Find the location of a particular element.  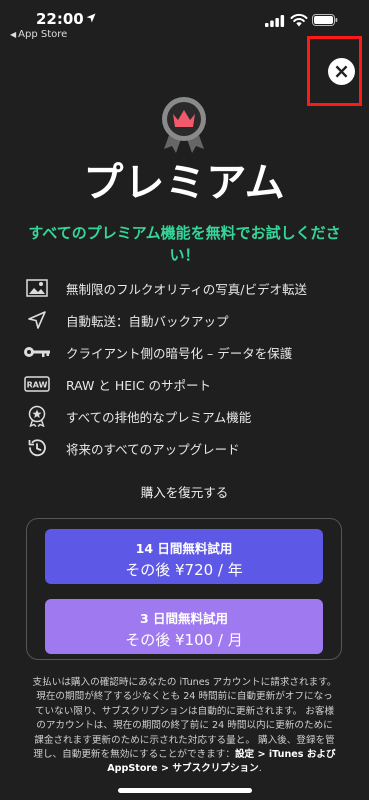

monthly-plan-button: 3 日間無料試用 その後 ¥100 / 月 is located at coordinates (184, 626).